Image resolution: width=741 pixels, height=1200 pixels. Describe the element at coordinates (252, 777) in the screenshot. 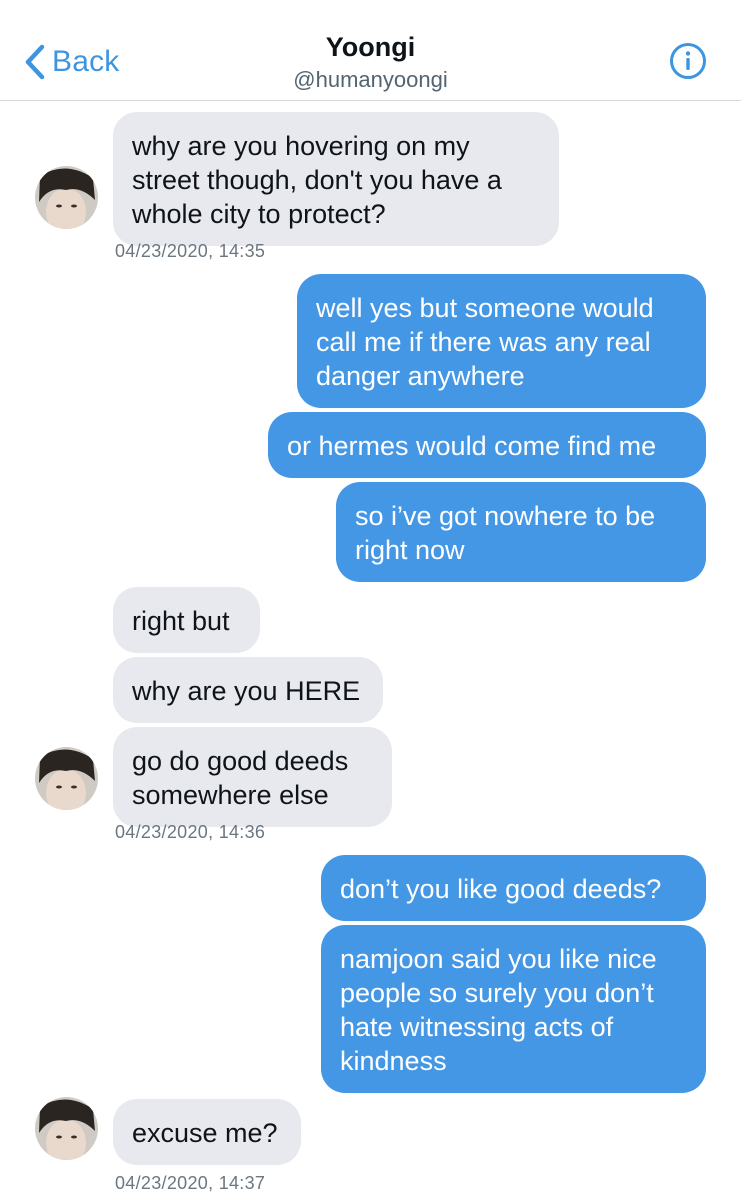

I see `incoming-message: go do good deeds somewhere else` at that location.